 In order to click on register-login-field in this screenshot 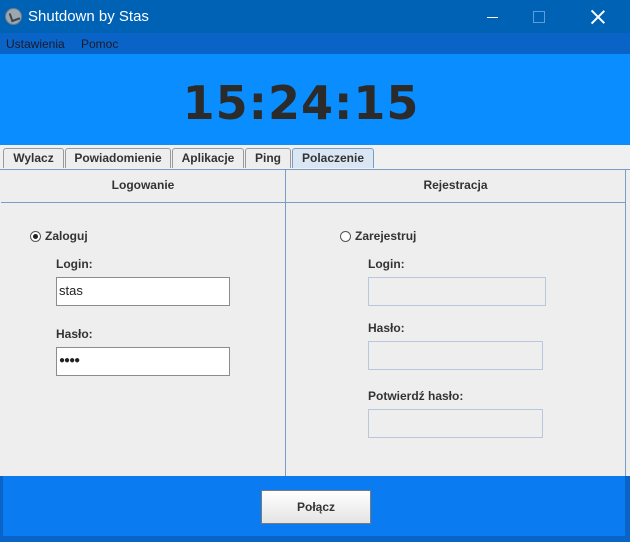, I will do `click(457, 291)`.